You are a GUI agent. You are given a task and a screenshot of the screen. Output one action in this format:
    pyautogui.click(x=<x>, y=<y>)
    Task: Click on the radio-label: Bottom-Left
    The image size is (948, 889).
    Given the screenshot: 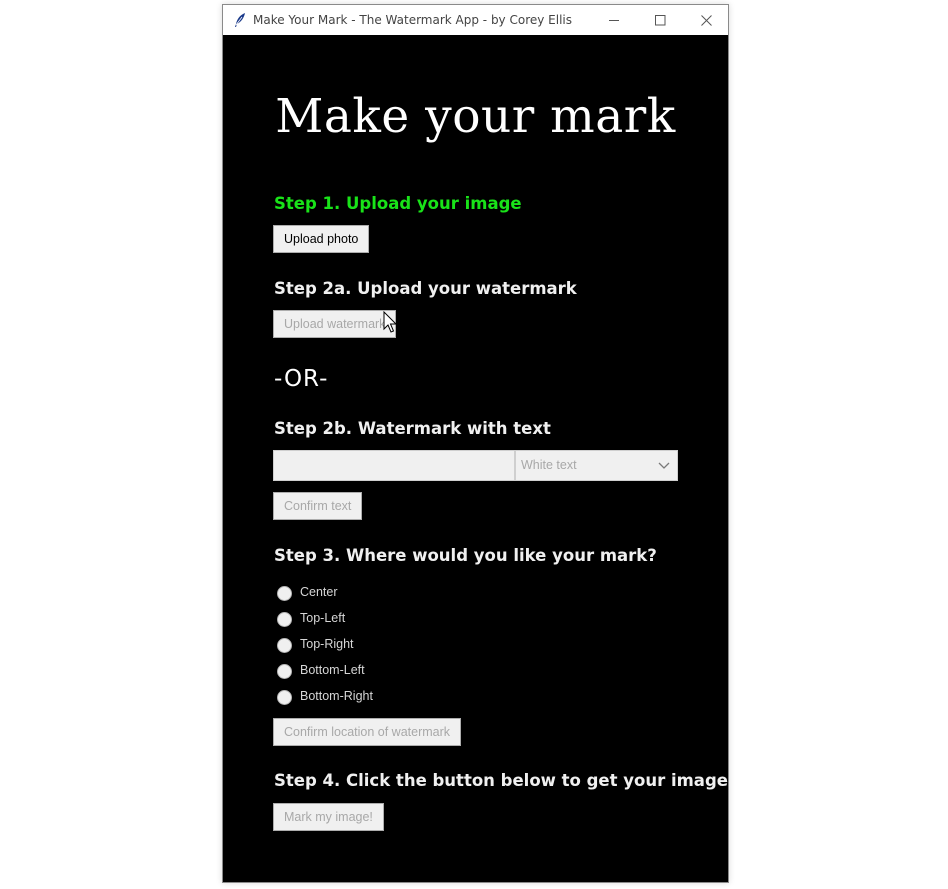 What is the action you would take?
    pyautogui.click(x=332, y=670)
    